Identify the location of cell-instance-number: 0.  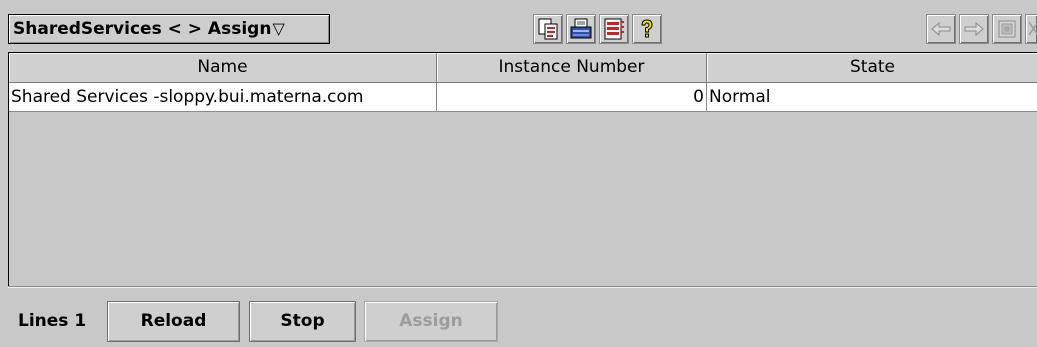
(572, 97).